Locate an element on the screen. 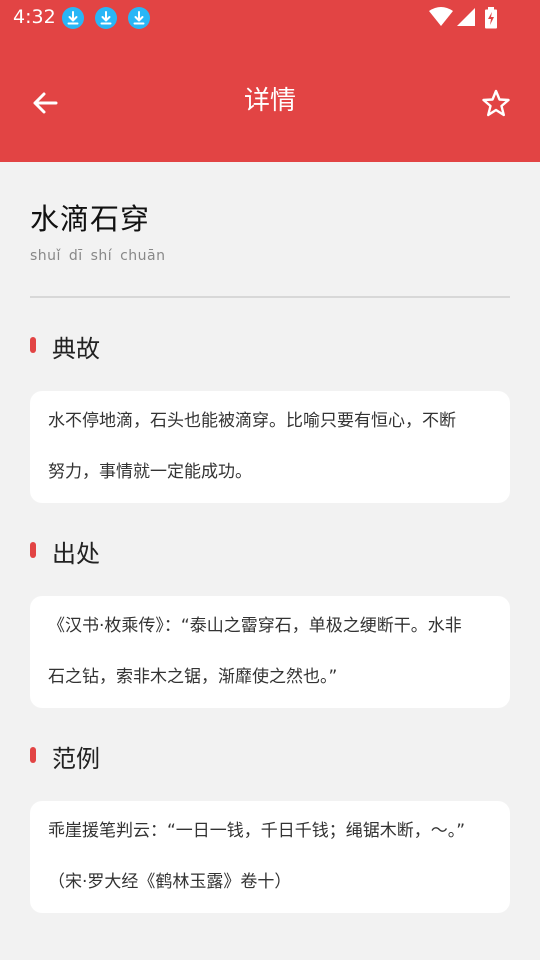  divider is located at coordinates (270, 297).